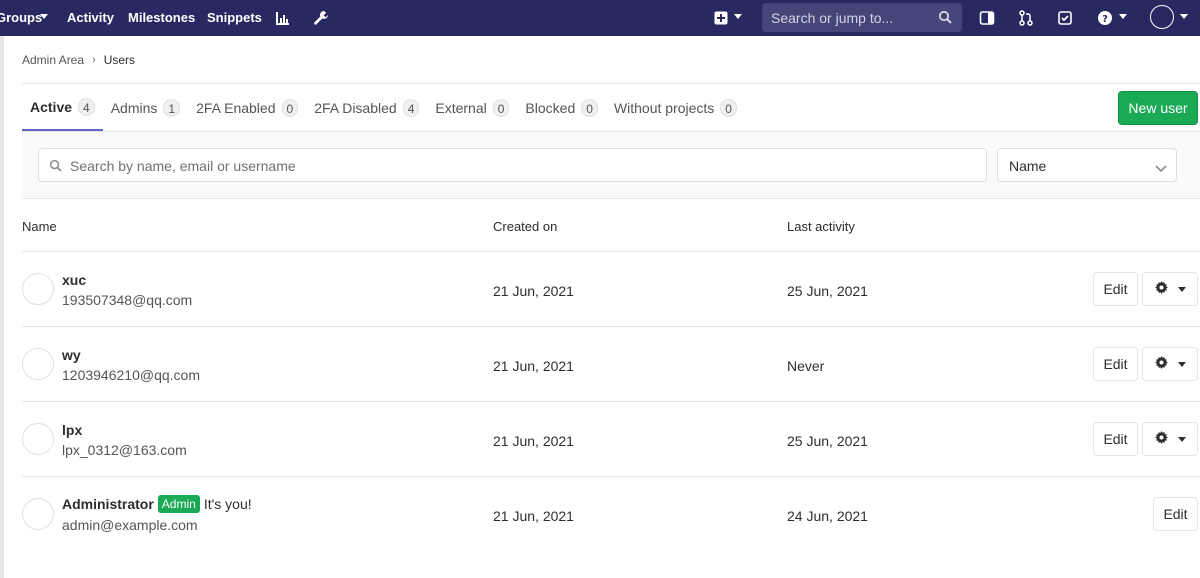 The width and height of the screenshot is (1200, 578). Describe the element at coordinates (283, 18) in the screenshot. I see `chart-icon` at that location.